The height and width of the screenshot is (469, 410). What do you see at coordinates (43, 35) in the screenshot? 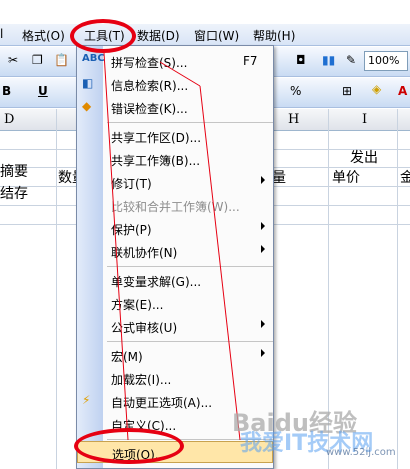
I see `menu-format: 格式(O)` at bounding box center [43, 35].